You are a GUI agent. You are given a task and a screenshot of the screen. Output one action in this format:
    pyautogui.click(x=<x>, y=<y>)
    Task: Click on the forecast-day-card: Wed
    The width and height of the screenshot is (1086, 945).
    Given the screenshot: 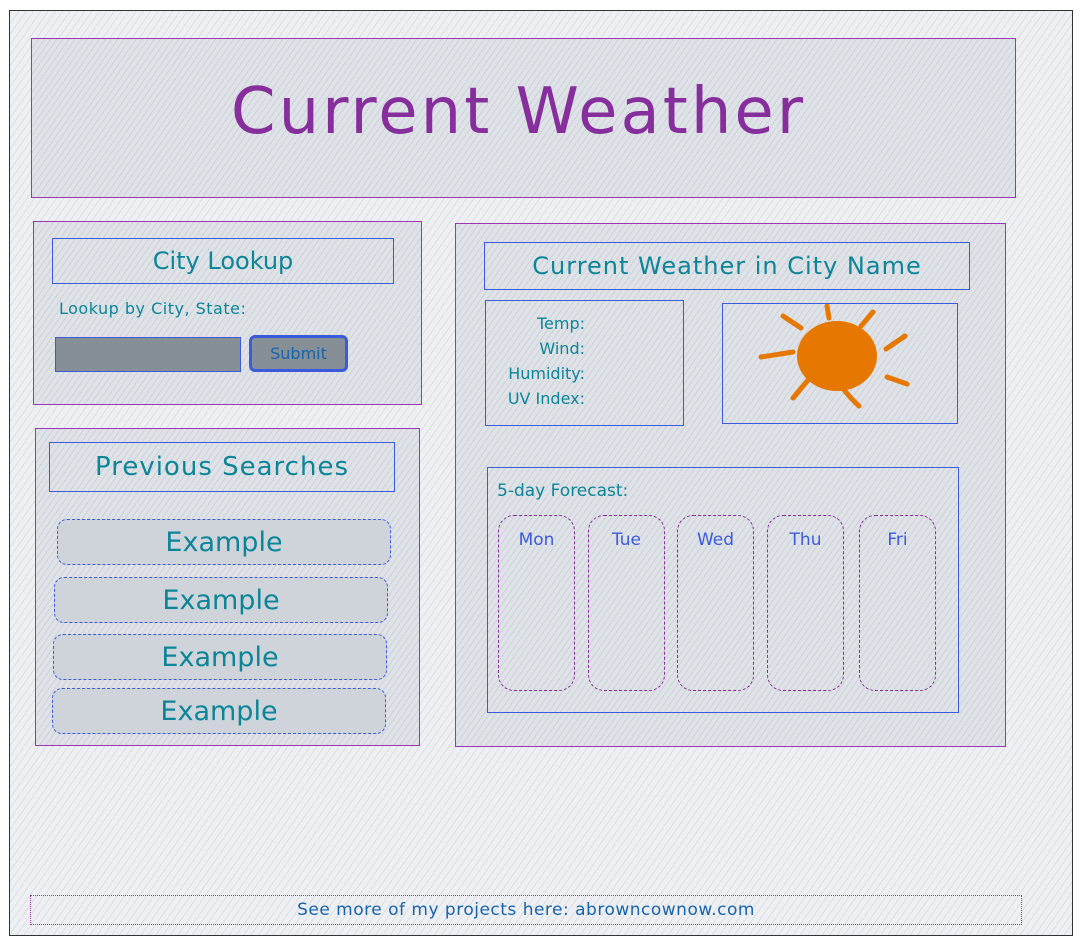 What is the action you would take?
    pyautogui.click(x=715, y=603)
    